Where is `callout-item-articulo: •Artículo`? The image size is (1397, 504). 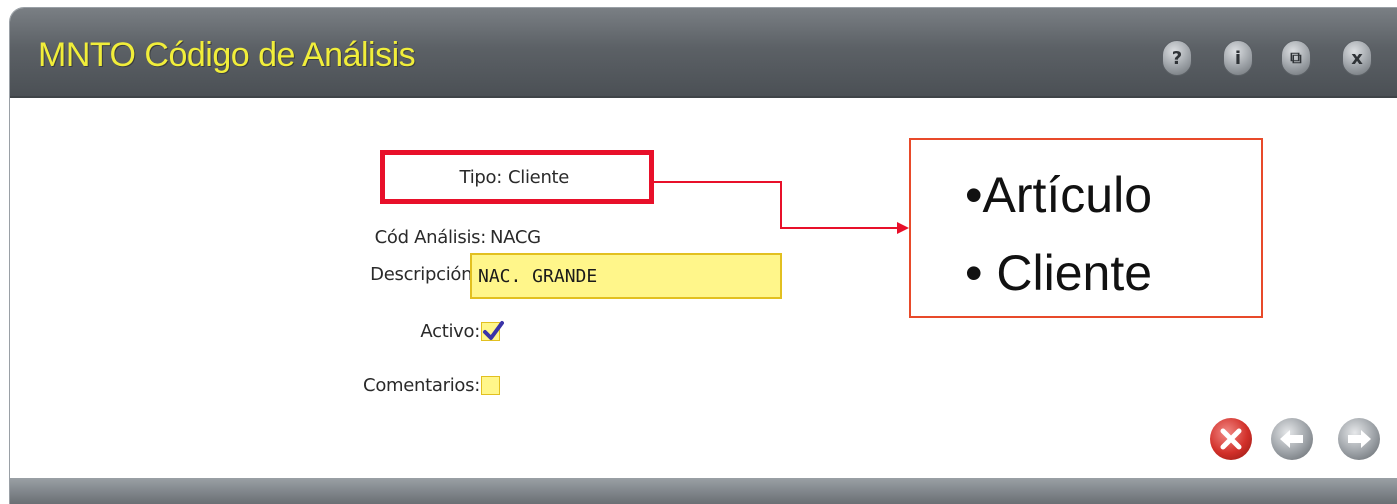
callout-item-articulo: •Artículo is located at coordinates (1059, 195).